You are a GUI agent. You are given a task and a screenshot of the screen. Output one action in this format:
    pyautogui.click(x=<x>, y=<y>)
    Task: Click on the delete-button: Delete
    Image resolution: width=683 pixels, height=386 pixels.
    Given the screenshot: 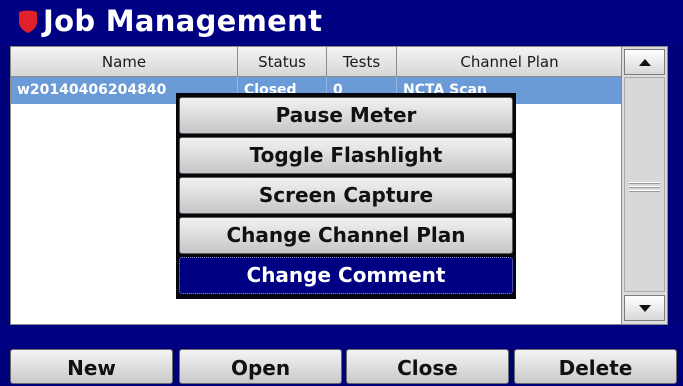 What is the action you would take?
    pyautogui.click(x=595, y=366)
    